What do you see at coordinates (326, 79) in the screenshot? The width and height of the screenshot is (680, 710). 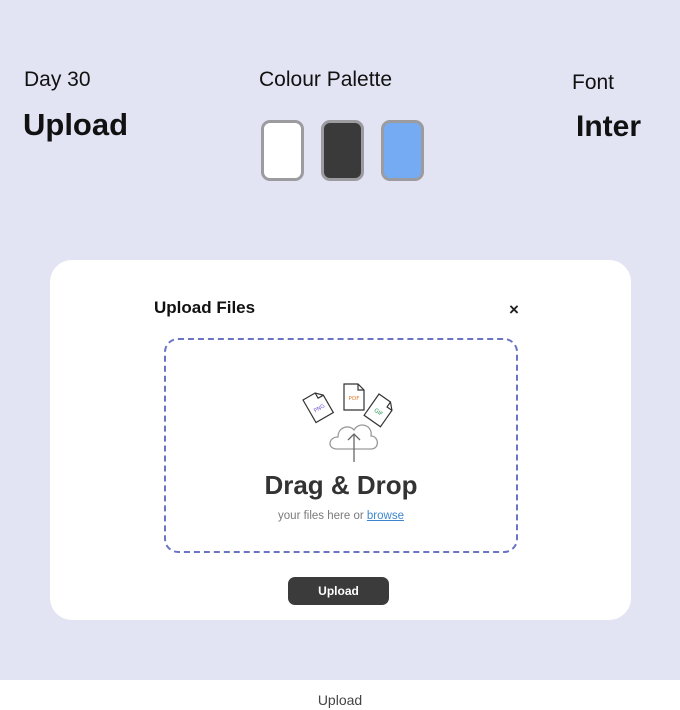 I see `palette-label: Colour Palette` at bounding box center [326, 79].